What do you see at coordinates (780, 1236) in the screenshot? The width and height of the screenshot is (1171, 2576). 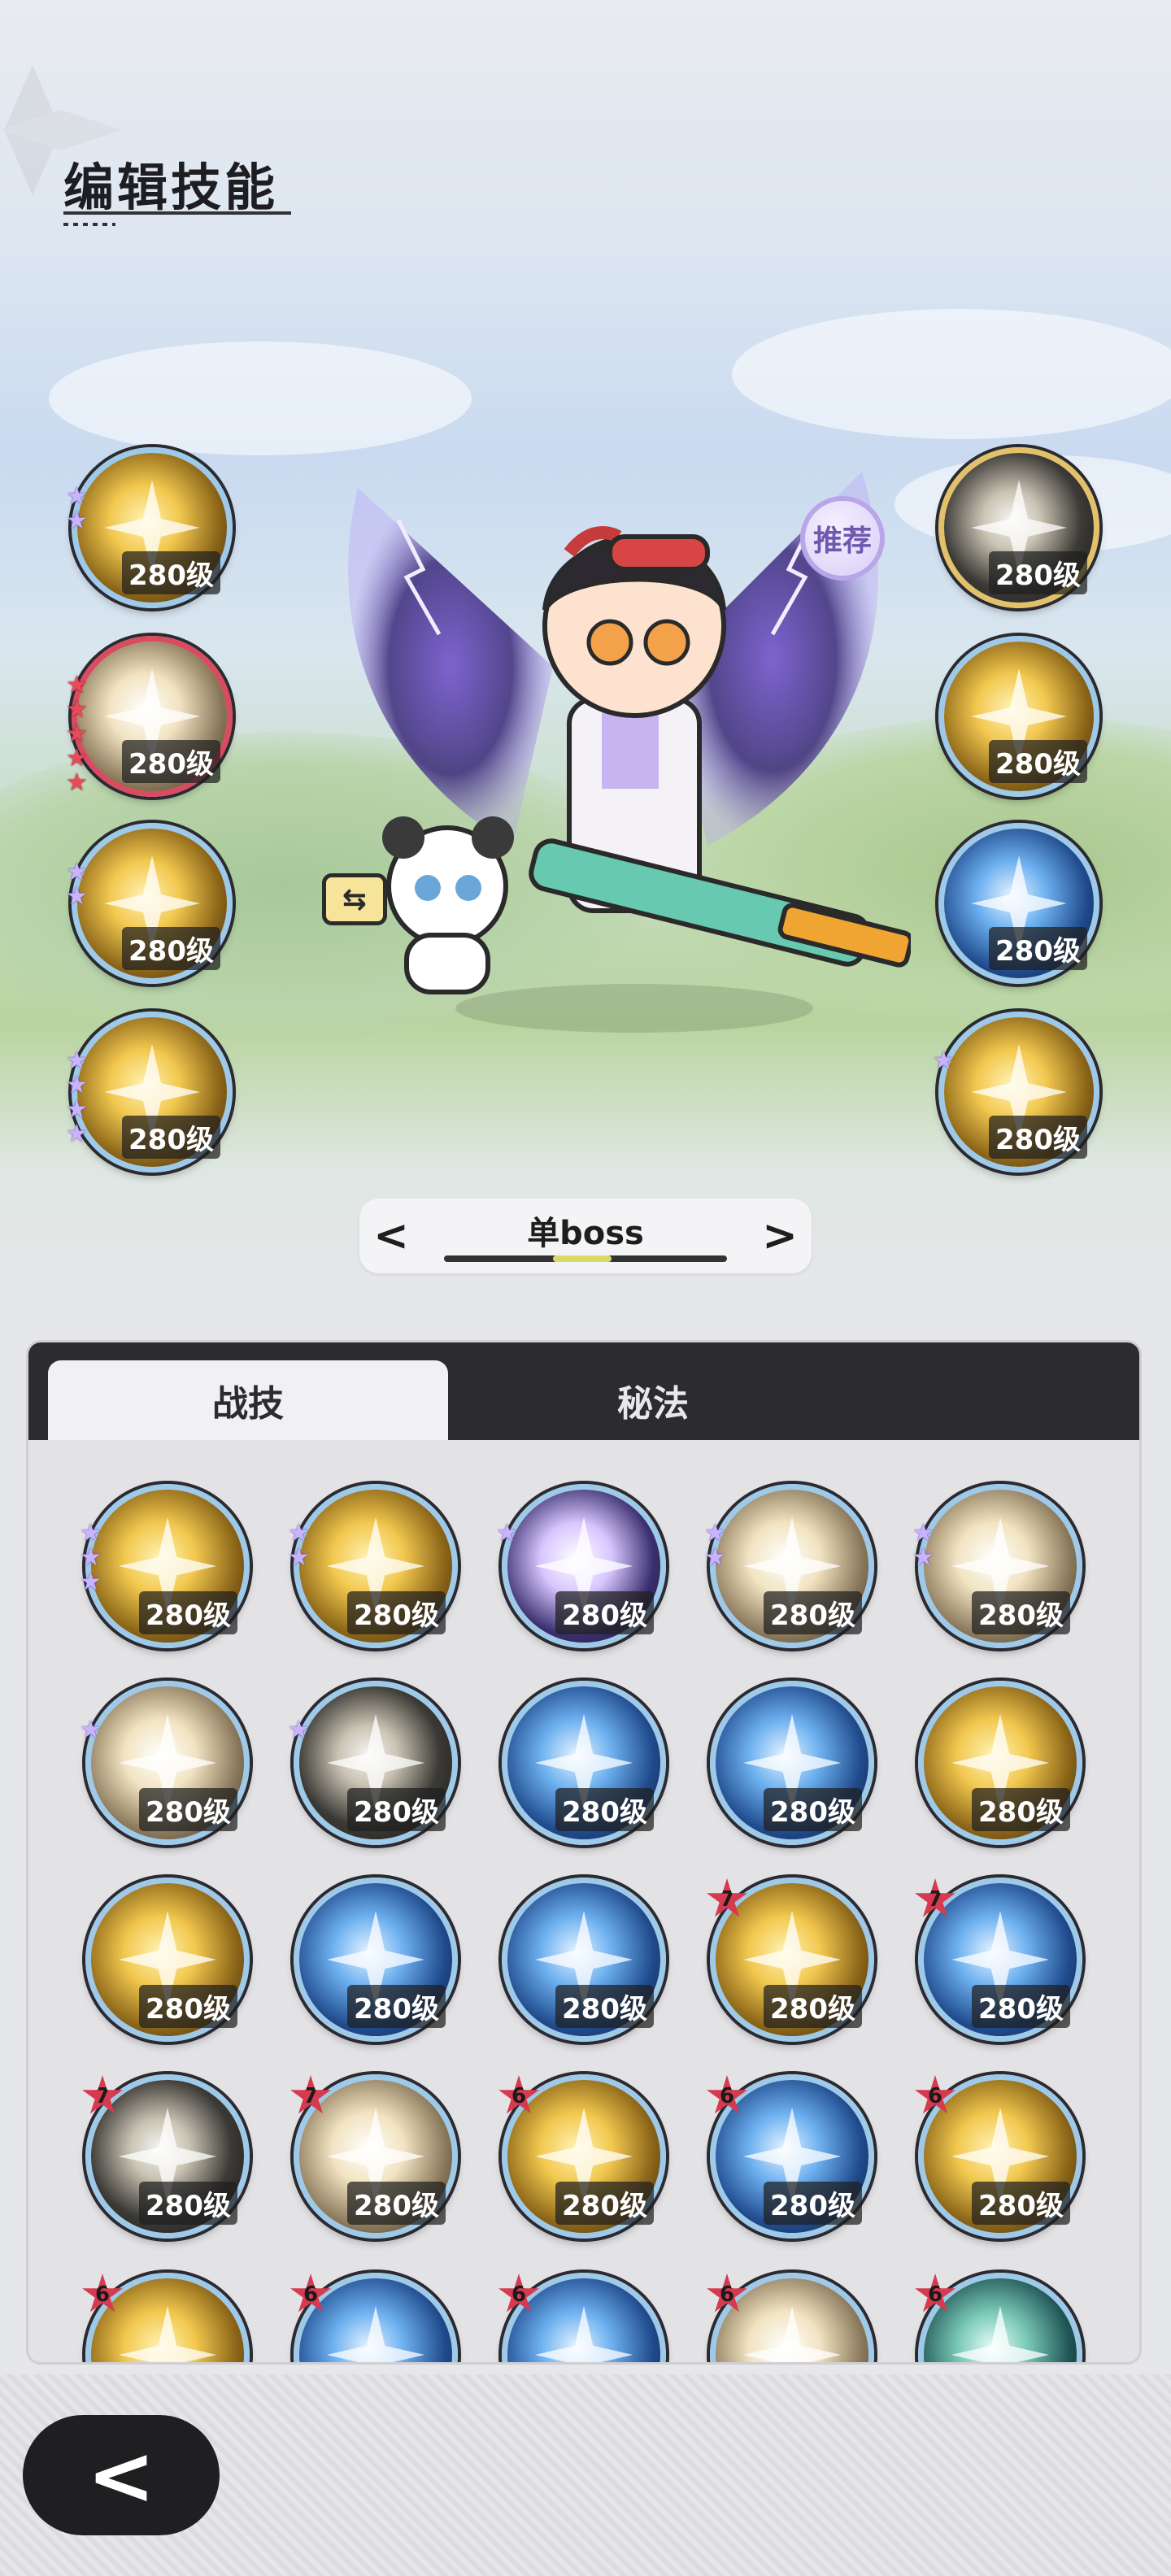 I see `next-mode-button: >` at bounding box center [780, 1236].